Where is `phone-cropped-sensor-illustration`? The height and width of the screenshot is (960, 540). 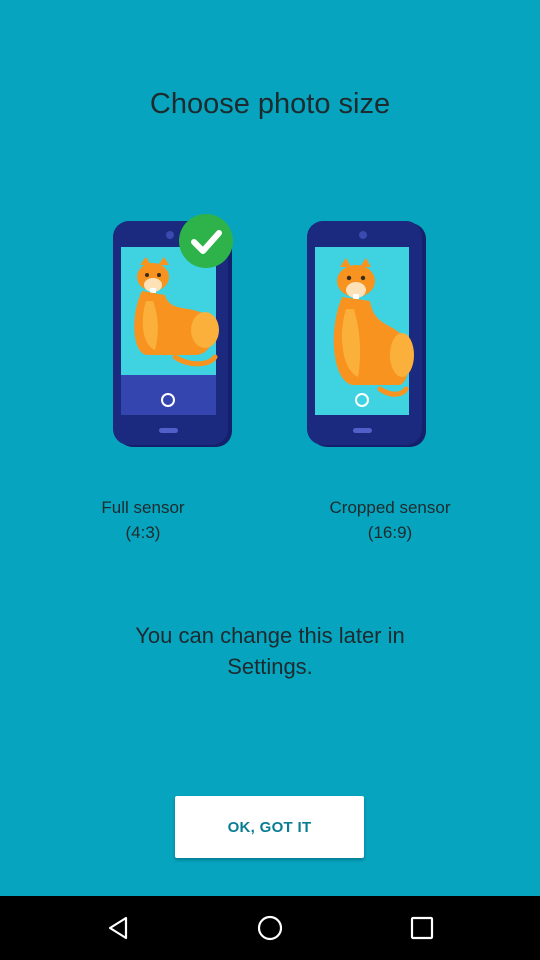 phone-cropped-sensor-illustration is located at coordinates (366, 334).